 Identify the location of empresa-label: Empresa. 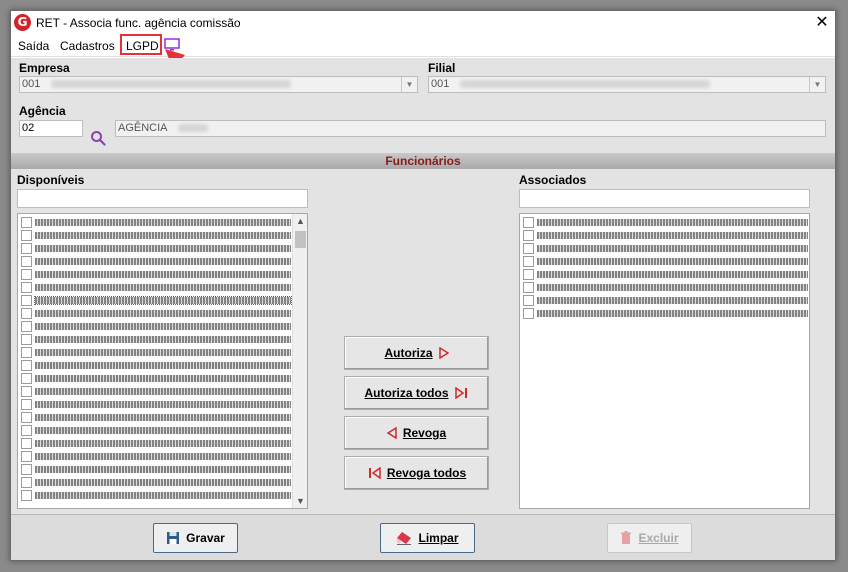
(44, 68).